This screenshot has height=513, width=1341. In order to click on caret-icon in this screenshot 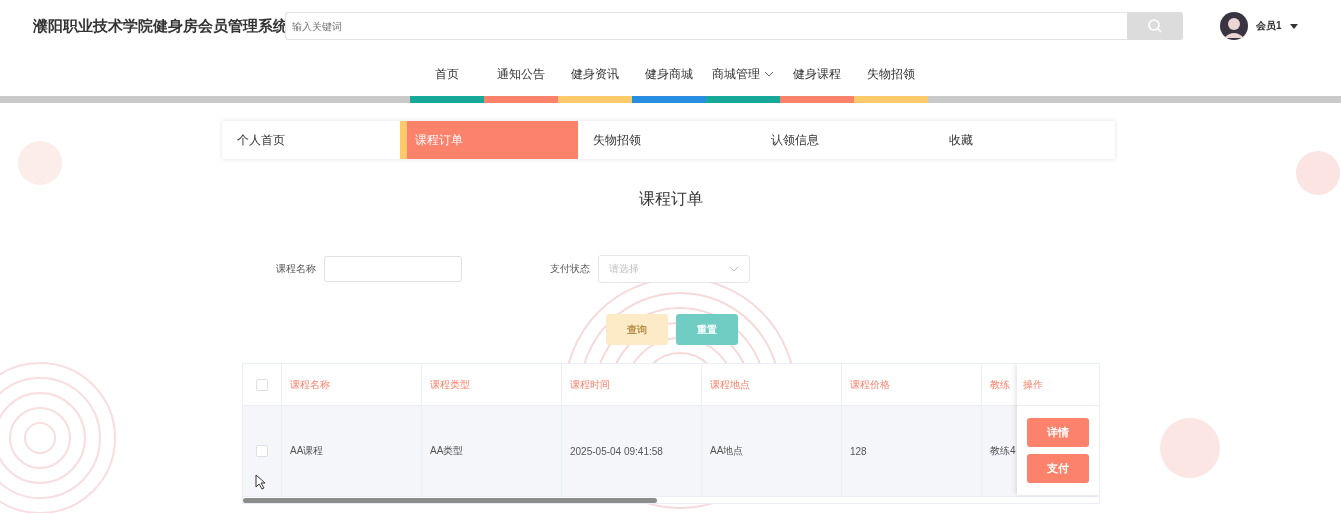, I will do `click(1293, 26)`.